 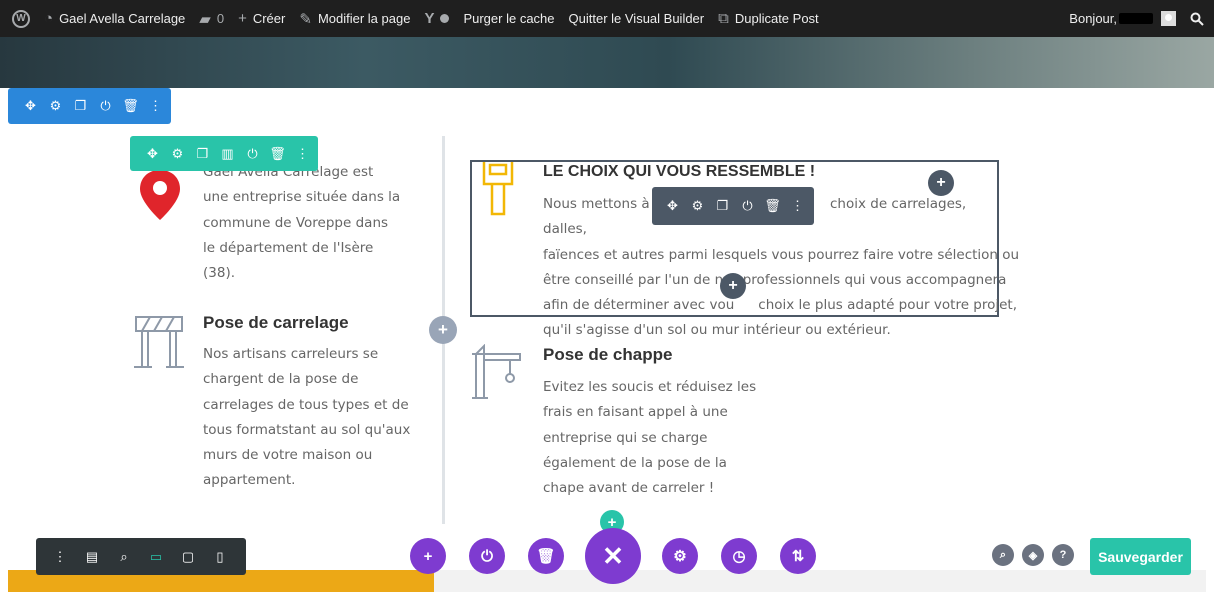 What do you see at coordinates (220, 556) in the screenshot?
I see `phone-icon: ▯` at bounding box center [220, 556].